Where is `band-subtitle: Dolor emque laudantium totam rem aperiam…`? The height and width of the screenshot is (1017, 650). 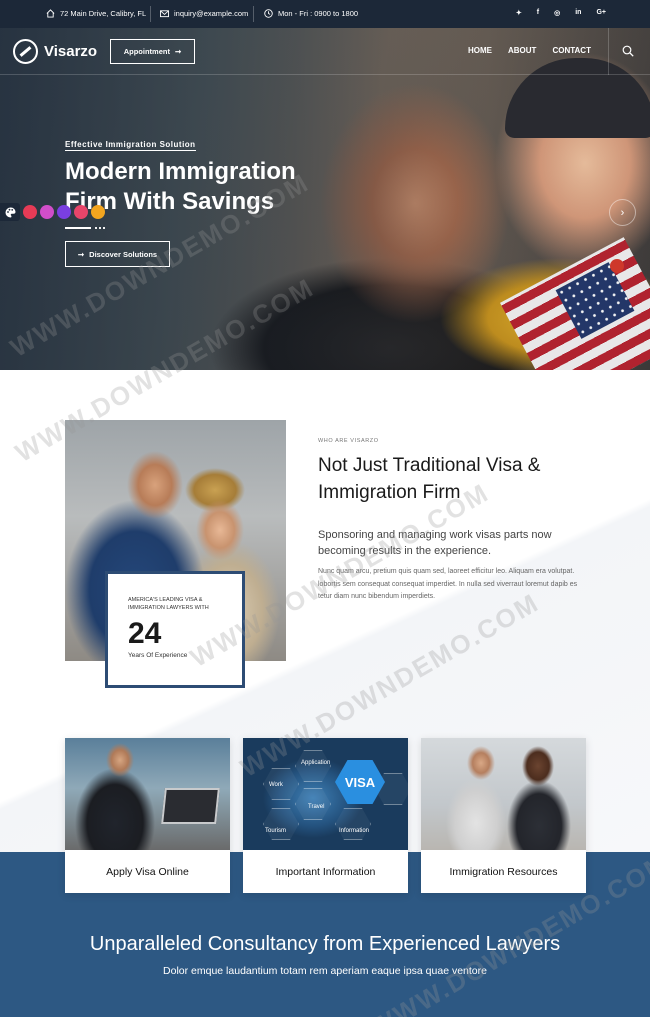 band-subtitle: Dolor emque laudantium totam rem aperiam… is located at coordinates (325, 971).